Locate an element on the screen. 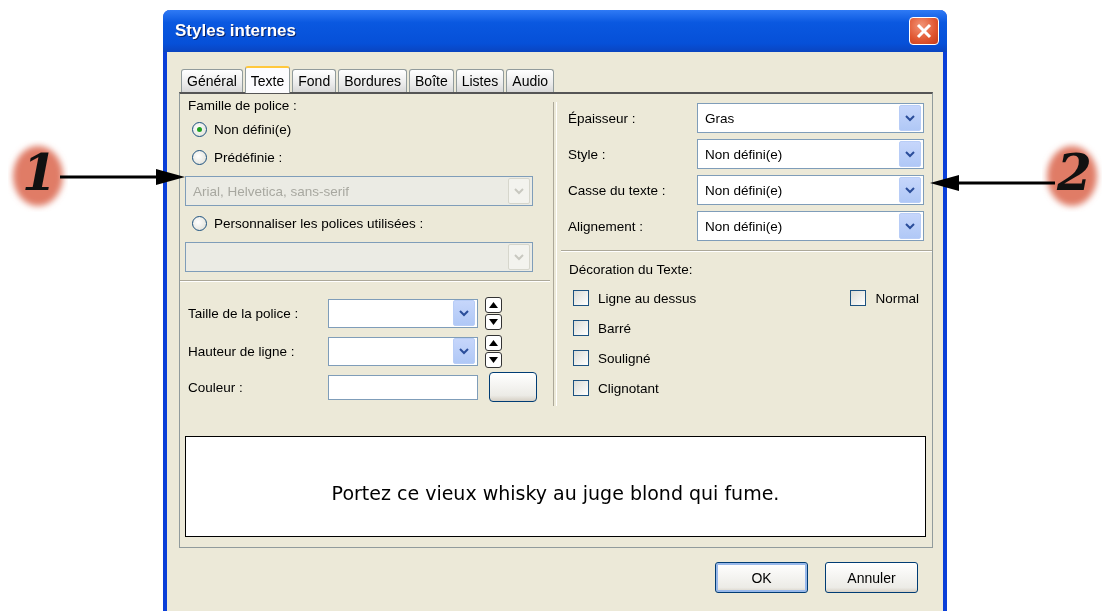  section-label: Famille de police : is located at coordinates (242, 105).